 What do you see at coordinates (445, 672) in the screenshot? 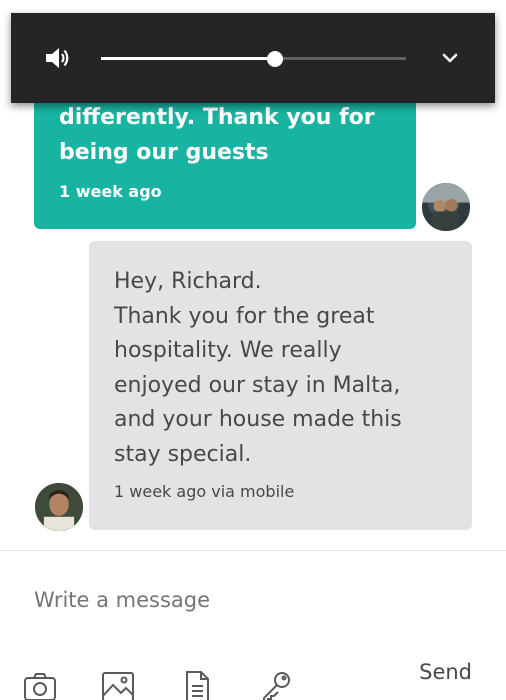
I see `send-button: Send` at bounding box center [445, 672].